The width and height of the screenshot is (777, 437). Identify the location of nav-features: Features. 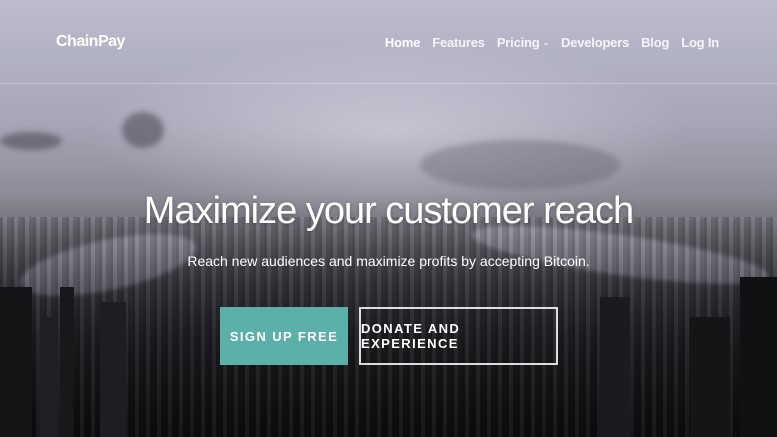
(458, 42).